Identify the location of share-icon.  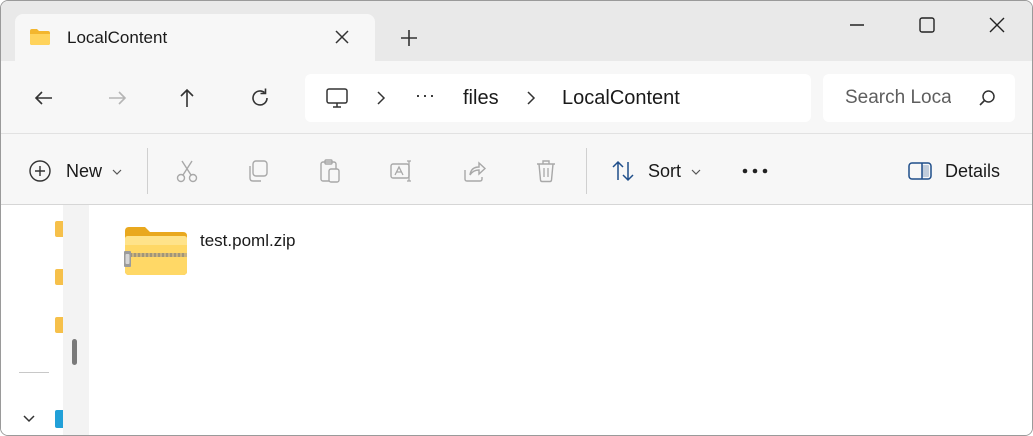
(474, 171).